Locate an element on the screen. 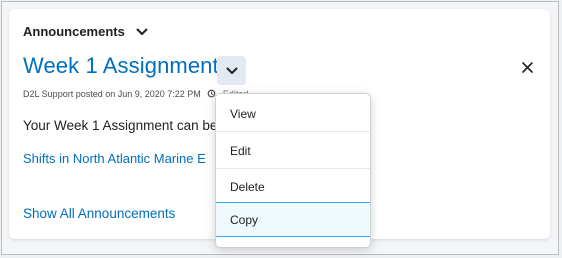  menu-item-edit: Edit is located at coordinates (293, 151).